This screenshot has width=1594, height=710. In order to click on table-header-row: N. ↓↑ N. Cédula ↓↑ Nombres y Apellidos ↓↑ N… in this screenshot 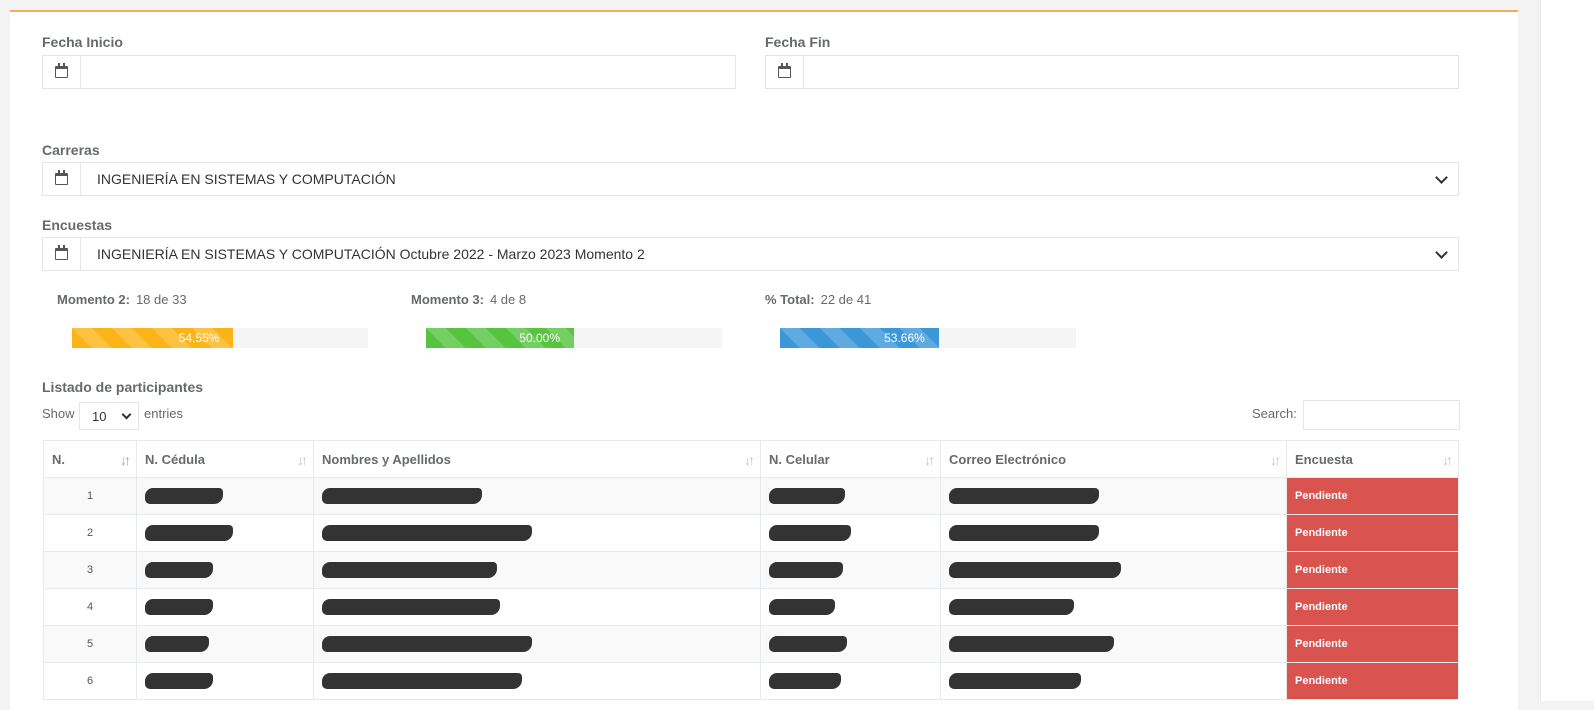, I will do `click(751, 459)`.